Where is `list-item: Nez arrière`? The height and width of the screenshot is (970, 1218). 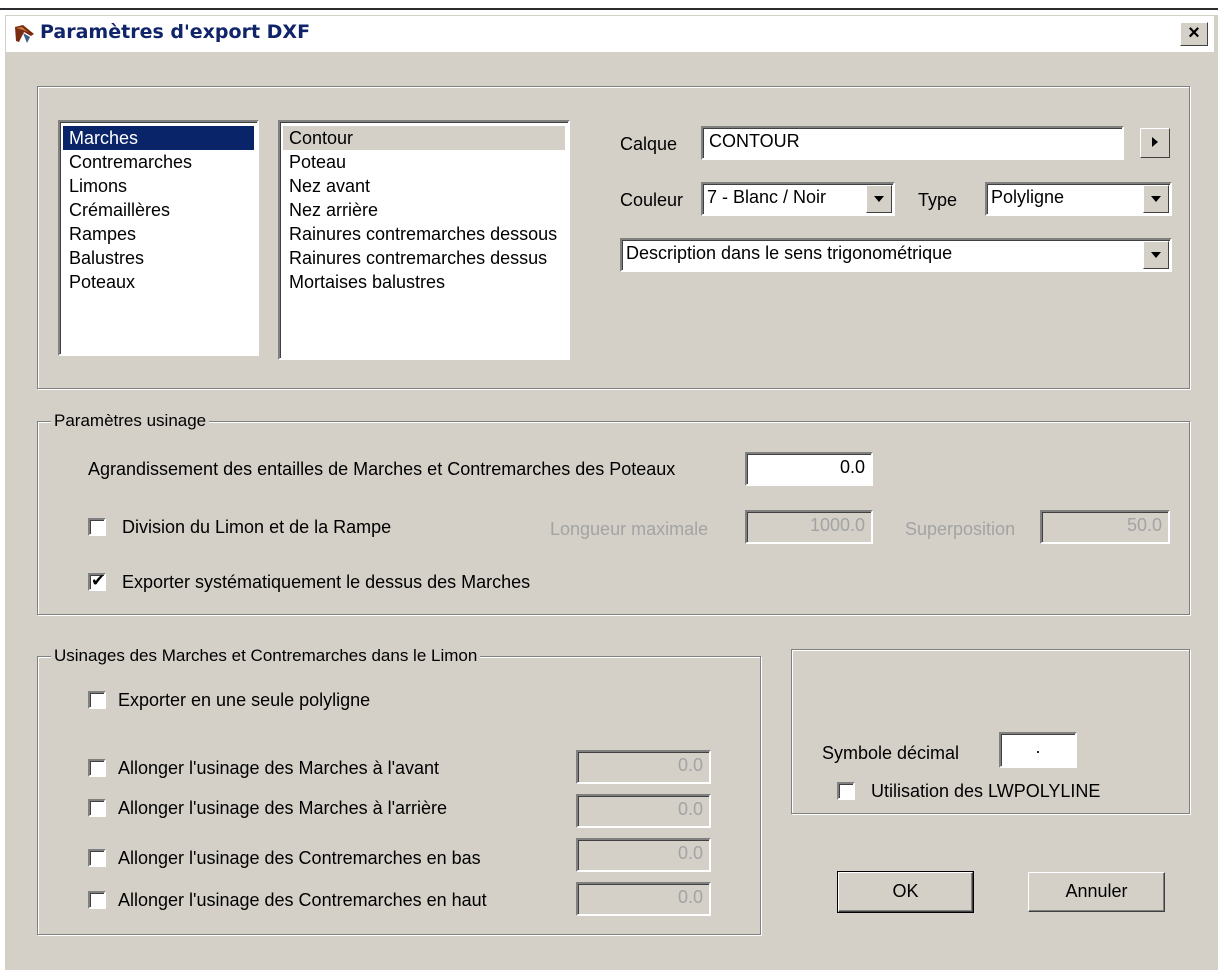 list-item: Nez arrière is located at coordinates (424, 210).